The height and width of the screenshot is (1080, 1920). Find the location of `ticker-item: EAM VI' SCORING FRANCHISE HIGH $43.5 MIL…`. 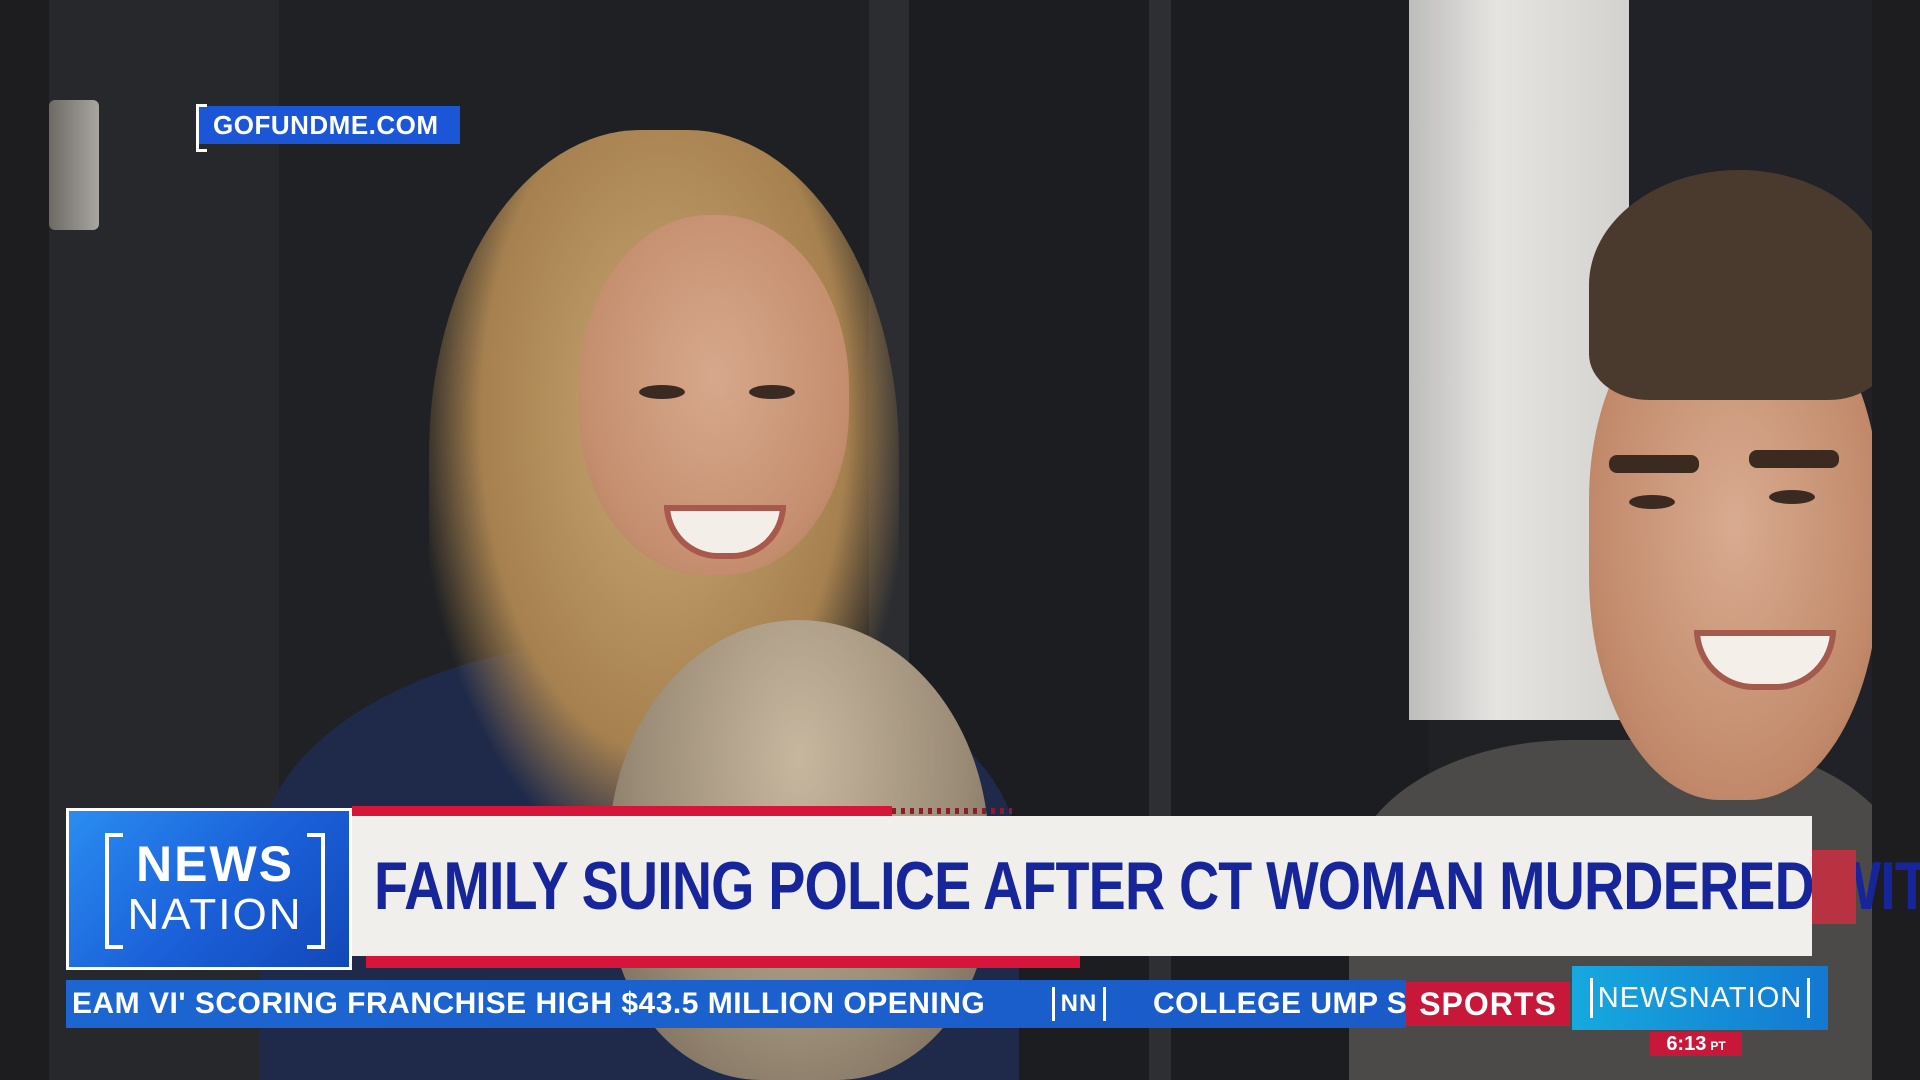

ticker-item: EAM VI' SCORING FRANCHISE HIGH $43.5 MIL… is located at coordinates (529, 1003).